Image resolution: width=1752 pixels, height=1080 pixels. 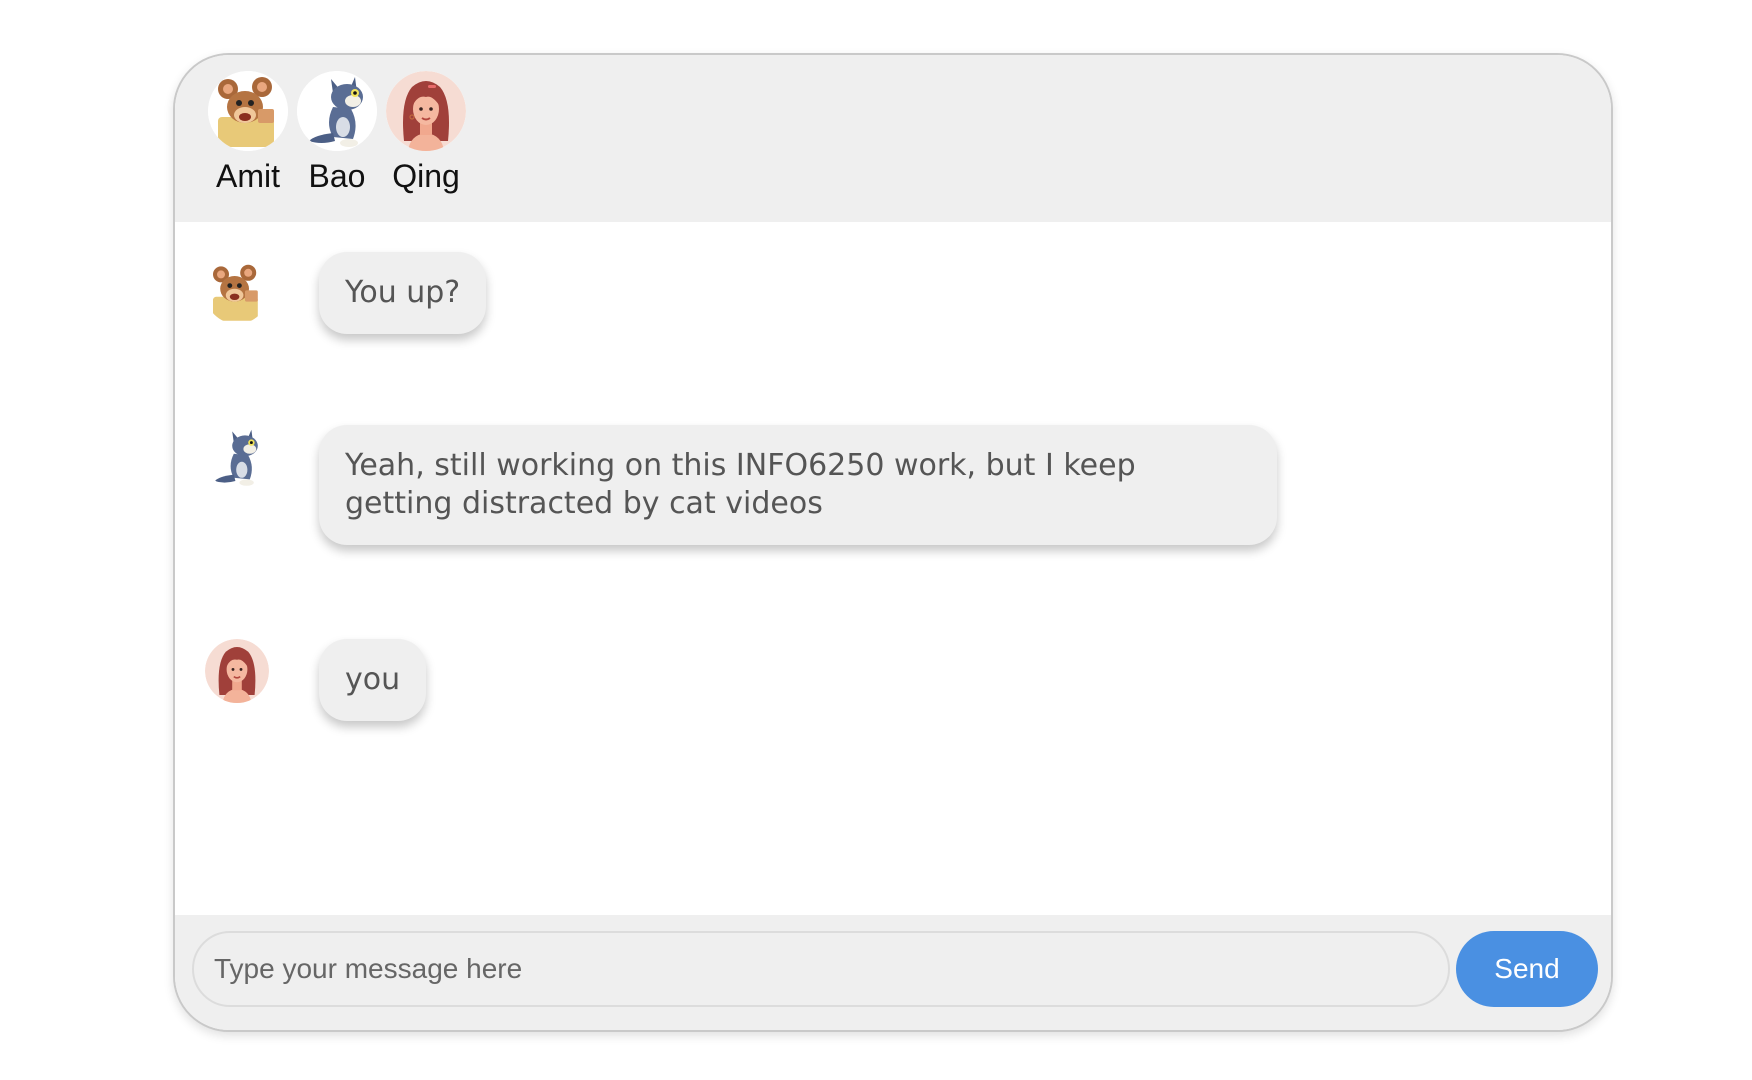 What do you see at coordinates (337, 176) in the screenshot?
I see `participant-name: Bao` at bounding box center [337, 176].